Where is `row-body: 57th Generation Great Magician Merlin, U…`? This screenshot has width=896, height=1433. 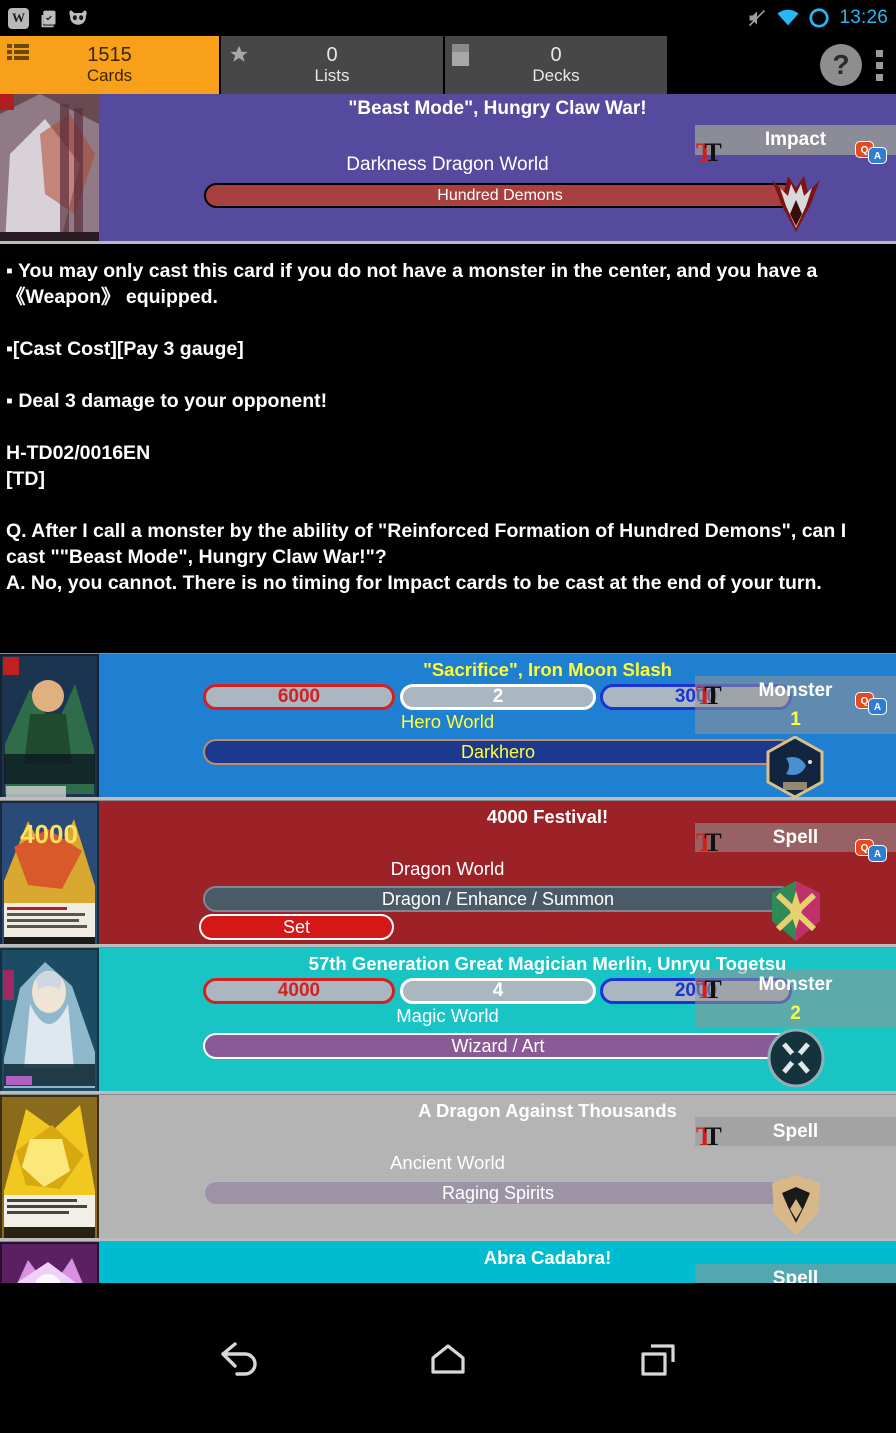 row-body: 57th Generation Great Magician Merlin, U… is located at coordinates (497, 1019).